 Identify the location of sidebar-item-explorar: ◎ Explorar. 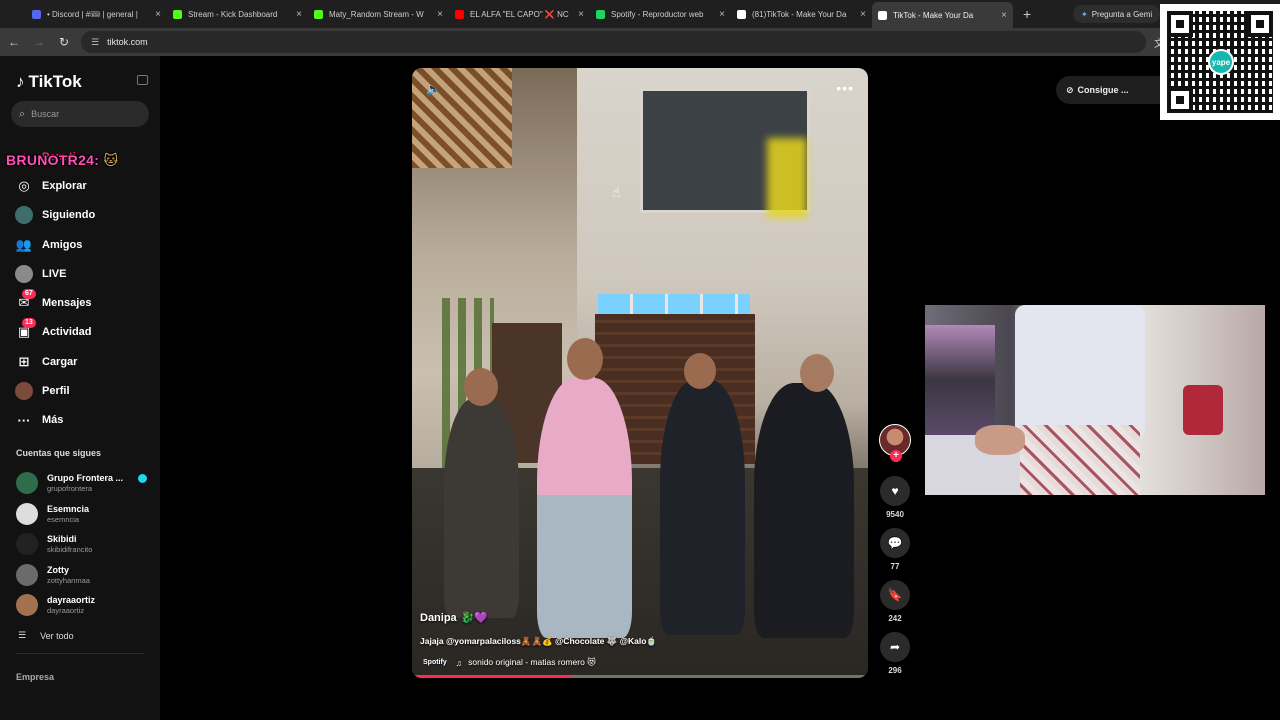
(54, 185).